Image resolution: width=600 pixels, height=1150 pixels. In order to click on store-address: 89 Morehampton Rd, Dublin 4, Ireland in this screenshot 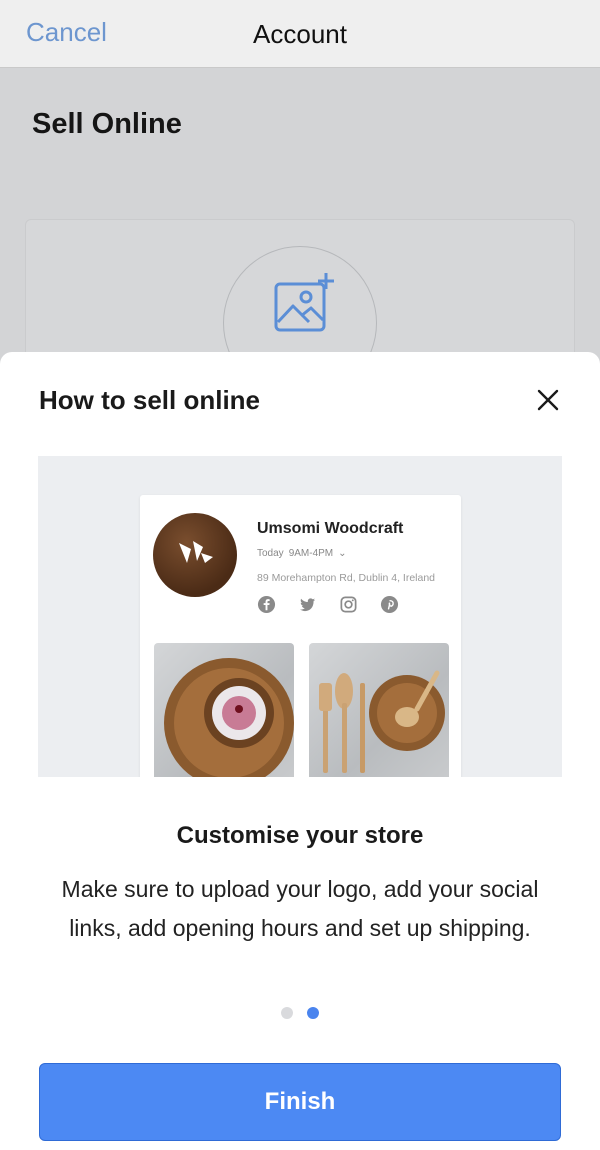, I will do `click(346, 578)`.